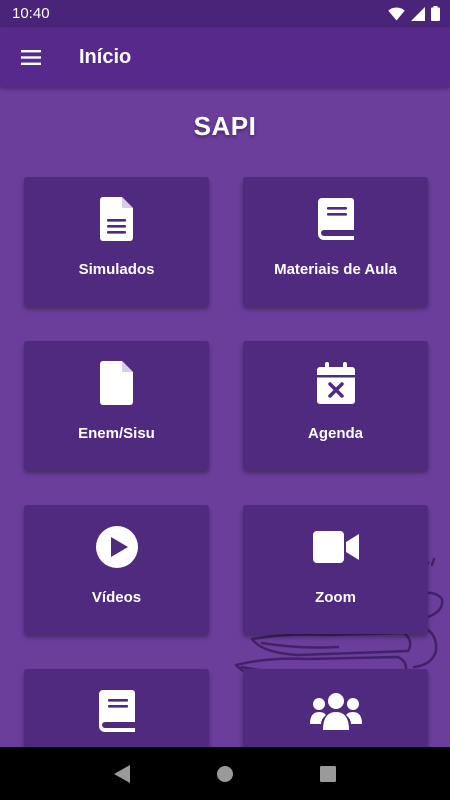 The height and width of the screenshot is (800, 450). Describe the element at coordinates (116, 569) in the screenshot. I see `card-videos: Vídeos` at that location.